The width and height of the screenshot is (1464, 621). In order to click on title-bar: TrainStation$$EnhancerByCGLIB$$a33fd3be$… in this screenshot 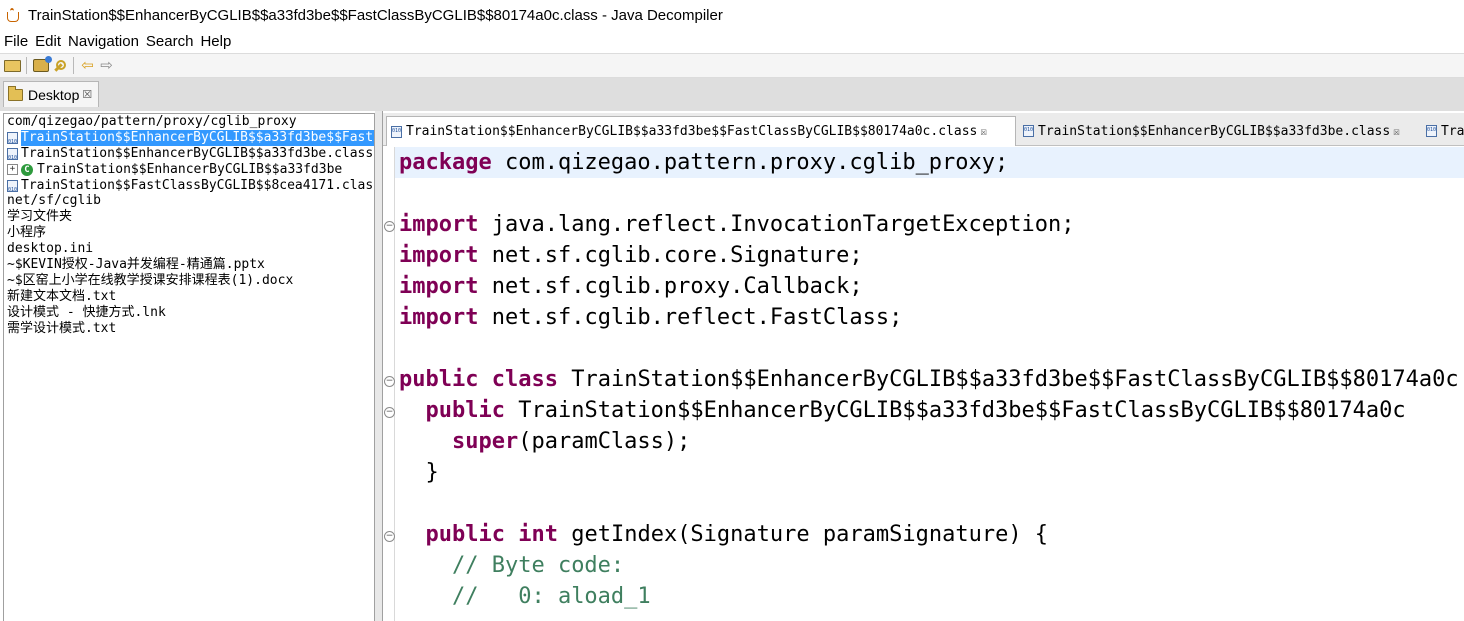, I will do `click(732, 15)`.